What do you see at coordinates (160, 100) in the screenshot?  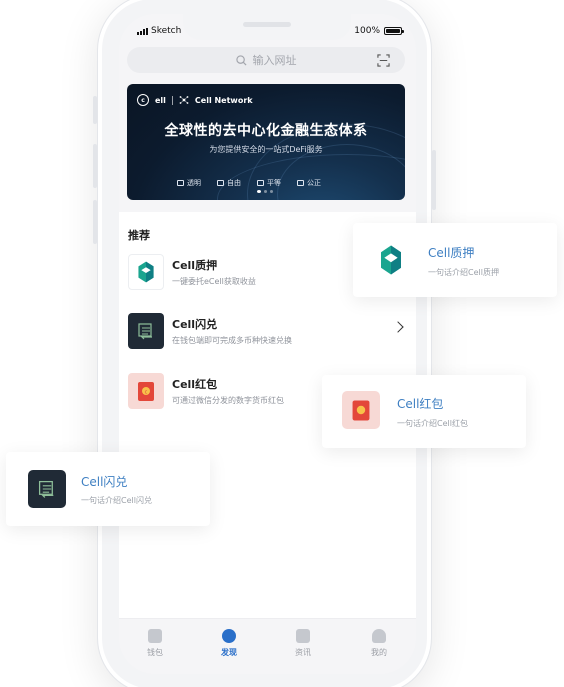 I see `banner-brand-left: ell` at bounding box center [160, 100].